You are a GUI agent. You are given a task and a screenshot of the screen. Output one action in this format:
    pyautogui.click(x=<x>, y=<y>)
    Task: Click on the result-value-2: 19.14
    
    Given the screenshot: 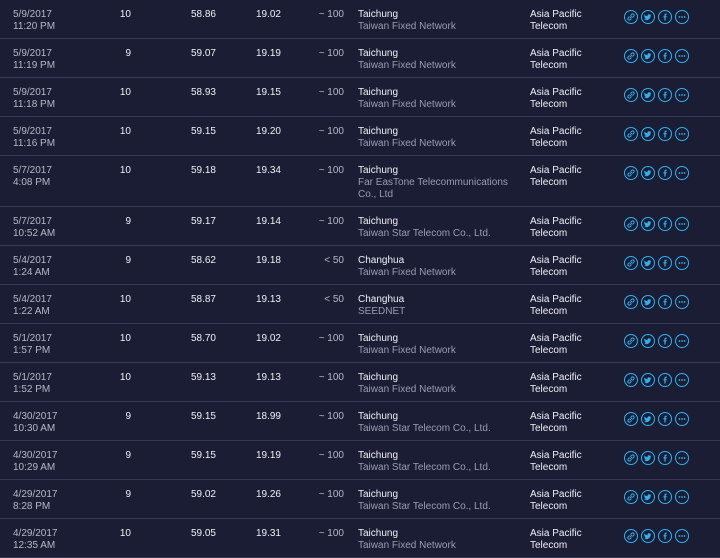 What is the action you would take?
    pyautogui.click(x=268, y=221)
    